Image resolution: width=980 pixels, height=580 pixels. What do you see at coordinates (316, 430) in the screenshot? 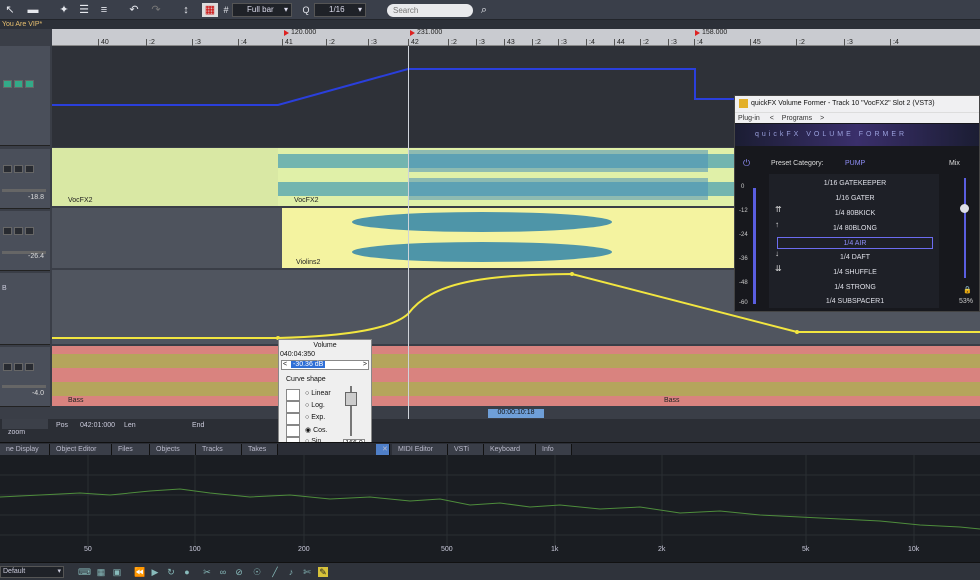
I see `curve-option-selected: ◉ Cos.` at bounding box center [316, 430].